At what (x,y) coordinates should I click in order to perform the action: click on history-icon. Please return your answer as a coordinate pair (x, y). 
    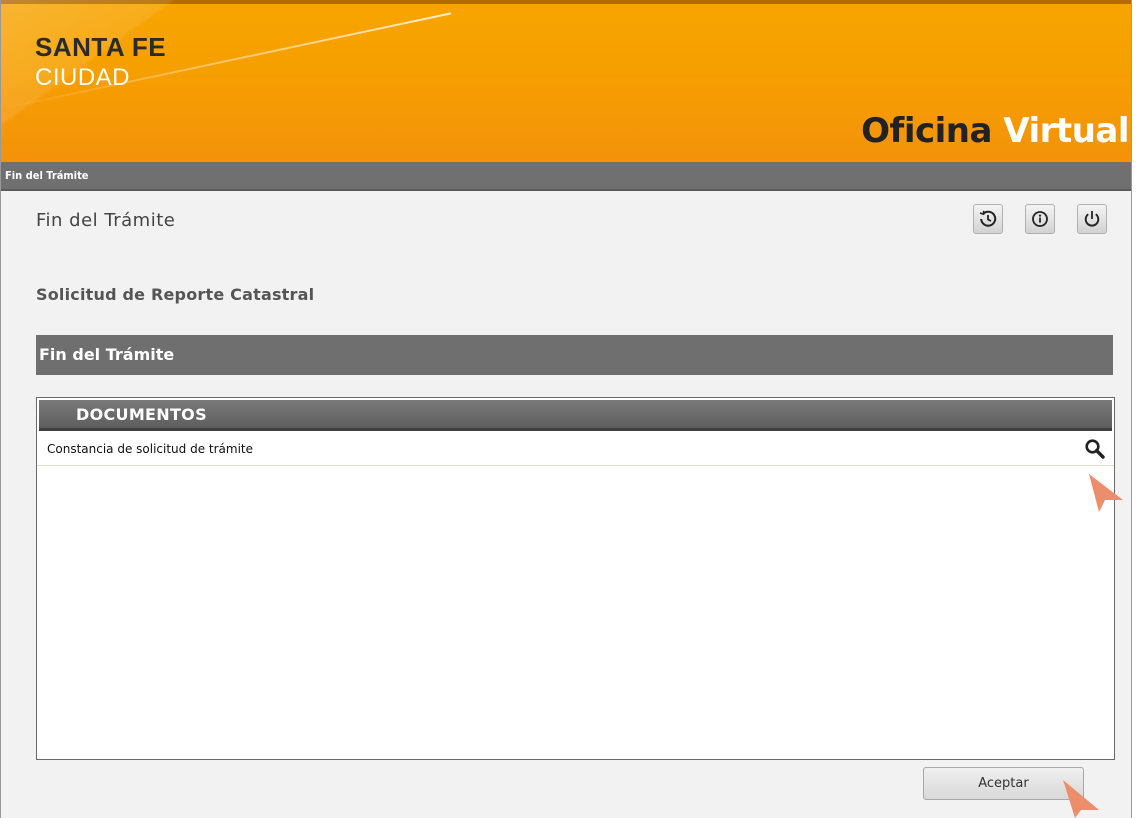
    Looking at the image, I should click on (988, 218).